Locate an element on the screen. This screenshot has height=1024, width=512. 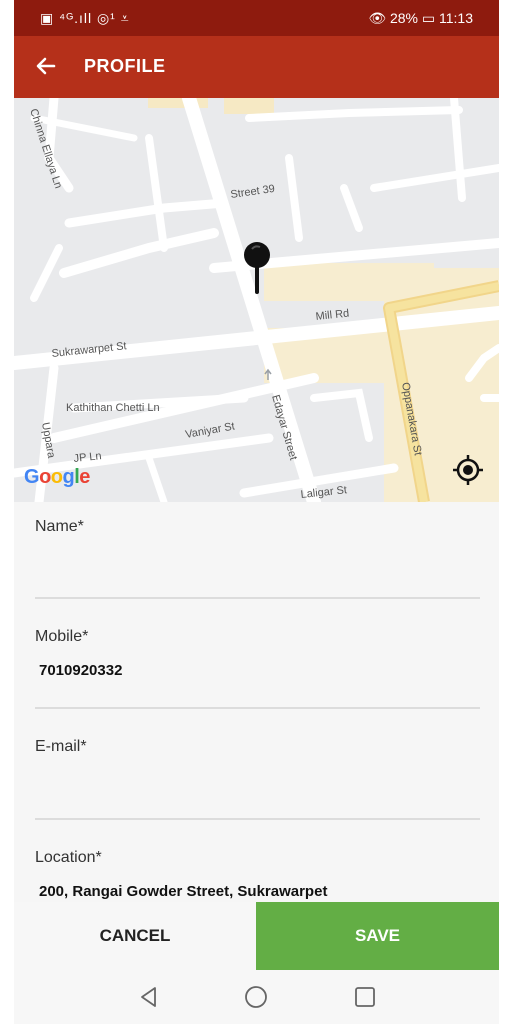
nav-recents-icon is located at coordinates (365, 997).